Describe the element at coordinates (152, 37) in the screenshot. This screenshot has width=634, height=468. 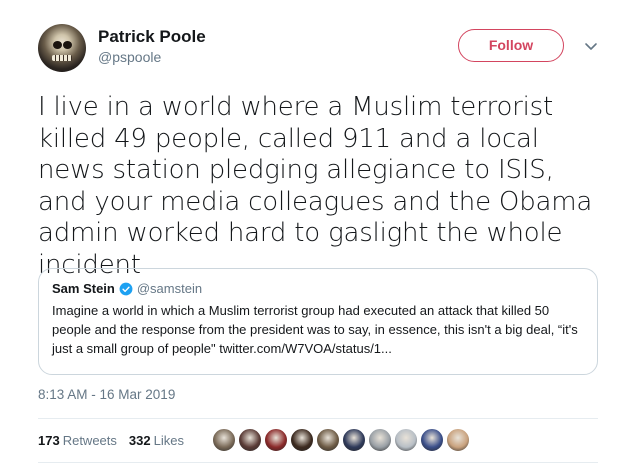
I see `author-display-name: Patrick Poole` at that location.